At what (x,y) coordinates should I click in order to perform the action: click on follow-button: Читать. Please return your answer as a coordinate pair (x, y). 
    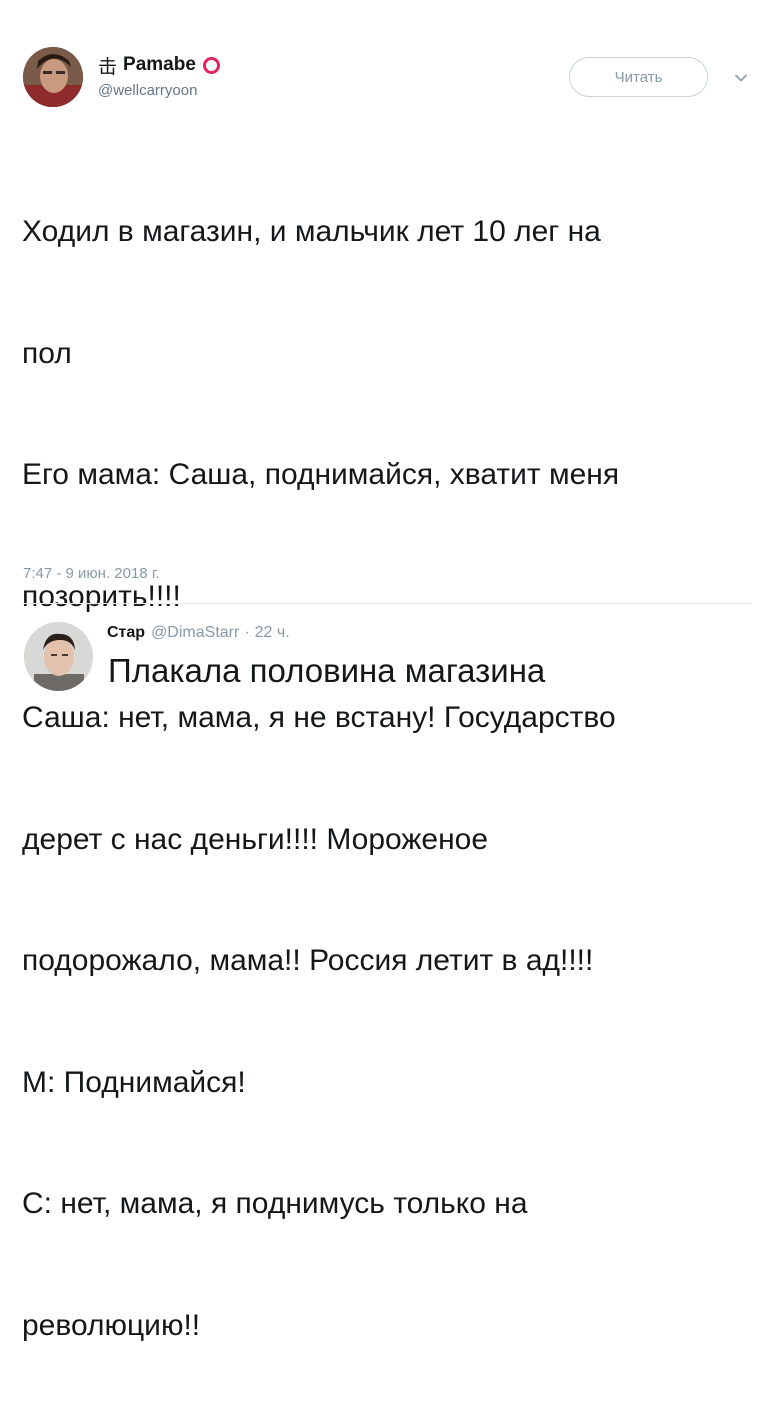
    Looking at the image, I should click on (638, 77).